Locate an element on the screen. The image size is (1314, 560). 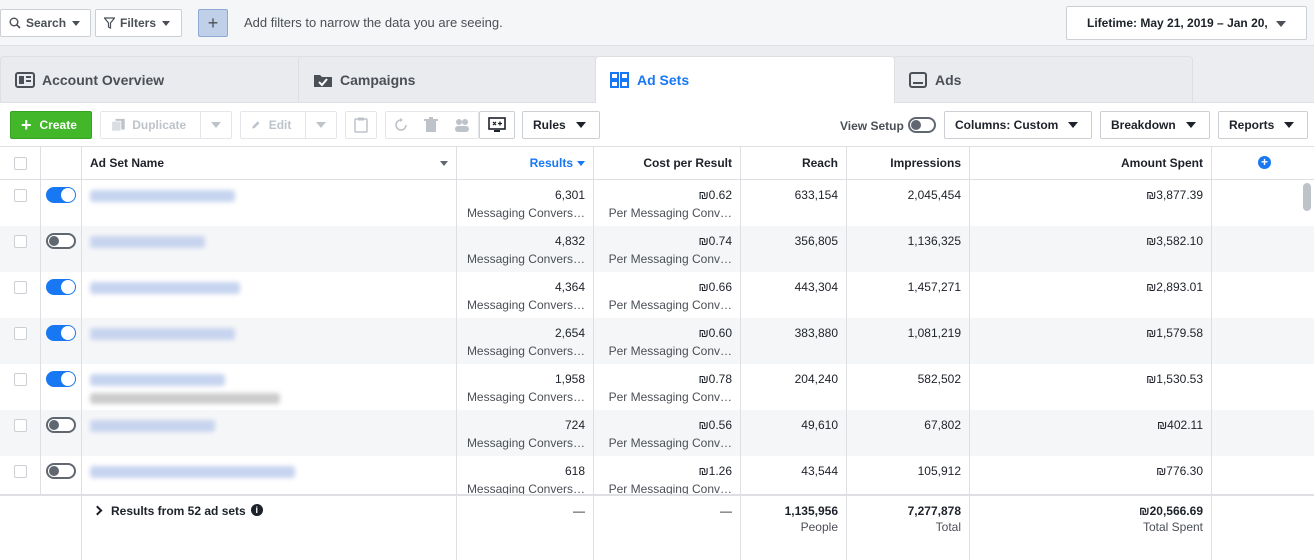
row-select-cell is located at coordinates (20, 433).